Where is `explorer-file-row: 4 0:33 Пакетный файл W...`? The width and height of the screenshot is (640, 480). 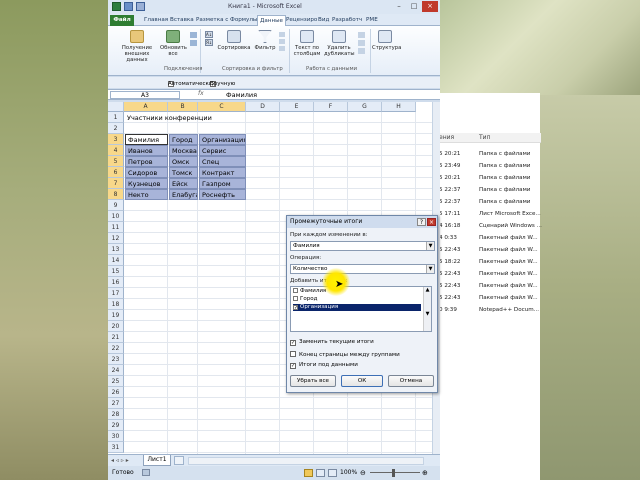
explorer-file-row: 4 0:33 Пакетный файл W... is located at coordinates (489, 240).